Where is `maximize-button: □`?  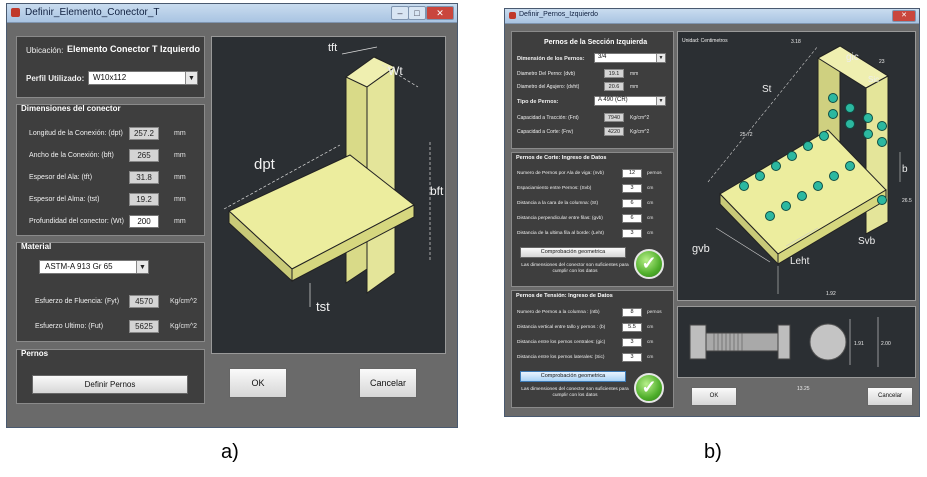 maximize-button: □ is located at coordinates (417, 13).